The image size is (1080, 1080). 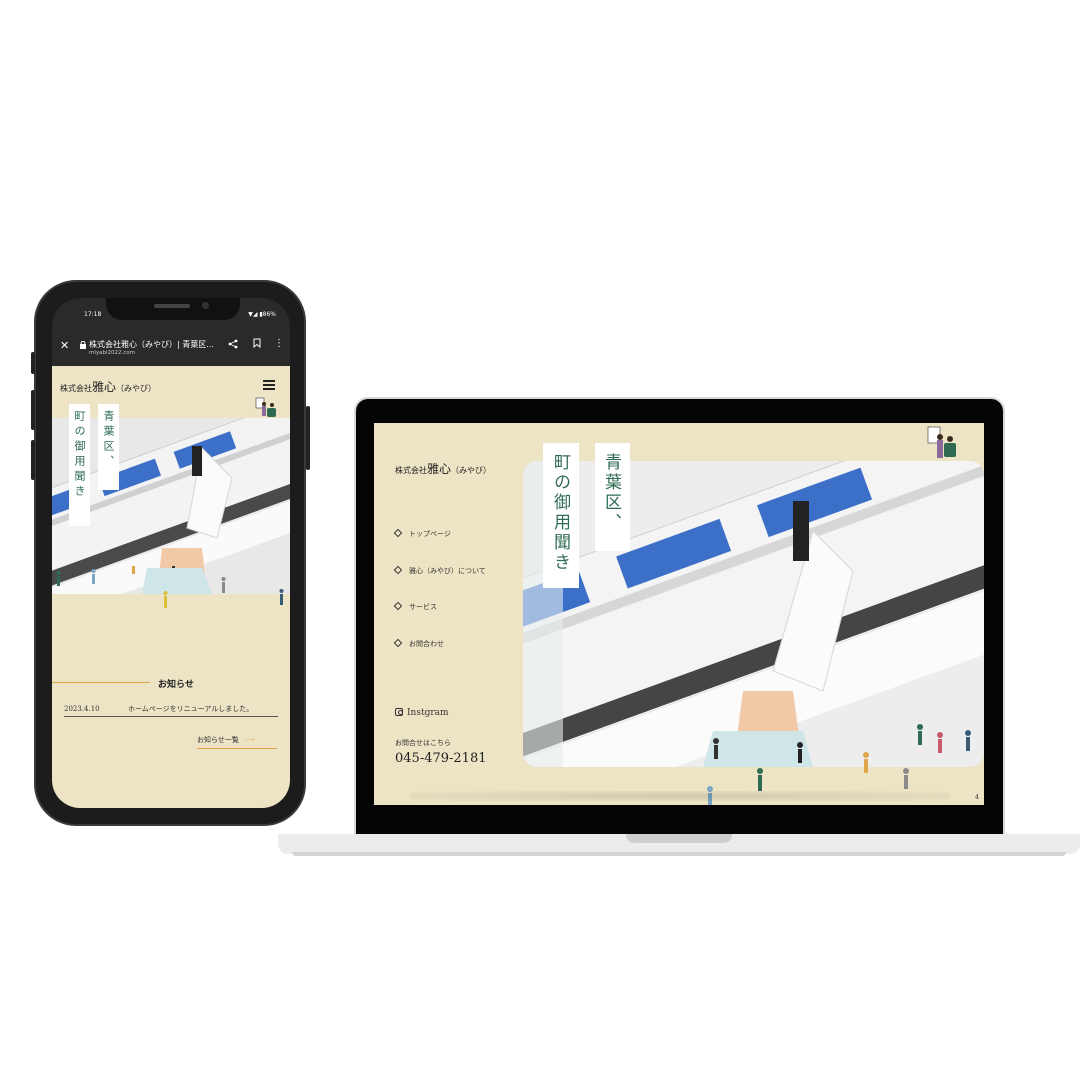 I want to click on nav-label: トップページ, so click(x=430, y=534).